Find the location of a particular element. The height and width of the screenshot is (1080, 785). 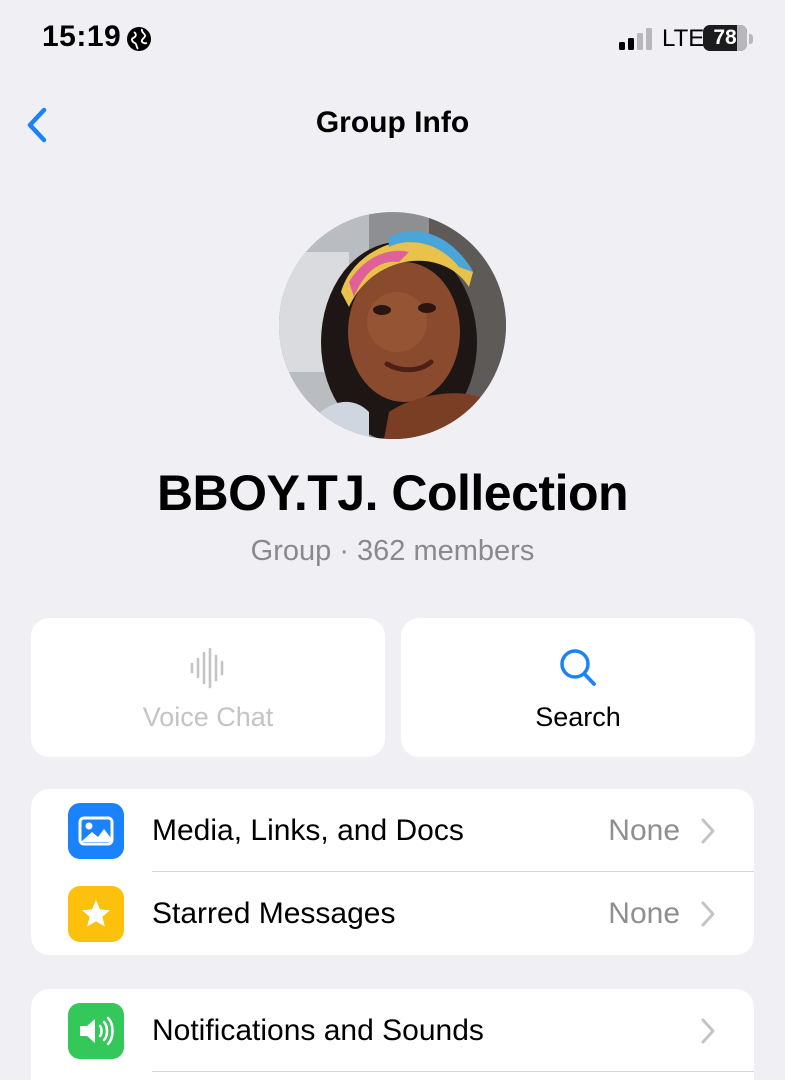

list-item-starred-messages: Starred Messages None is located at coordinates (392, 913).